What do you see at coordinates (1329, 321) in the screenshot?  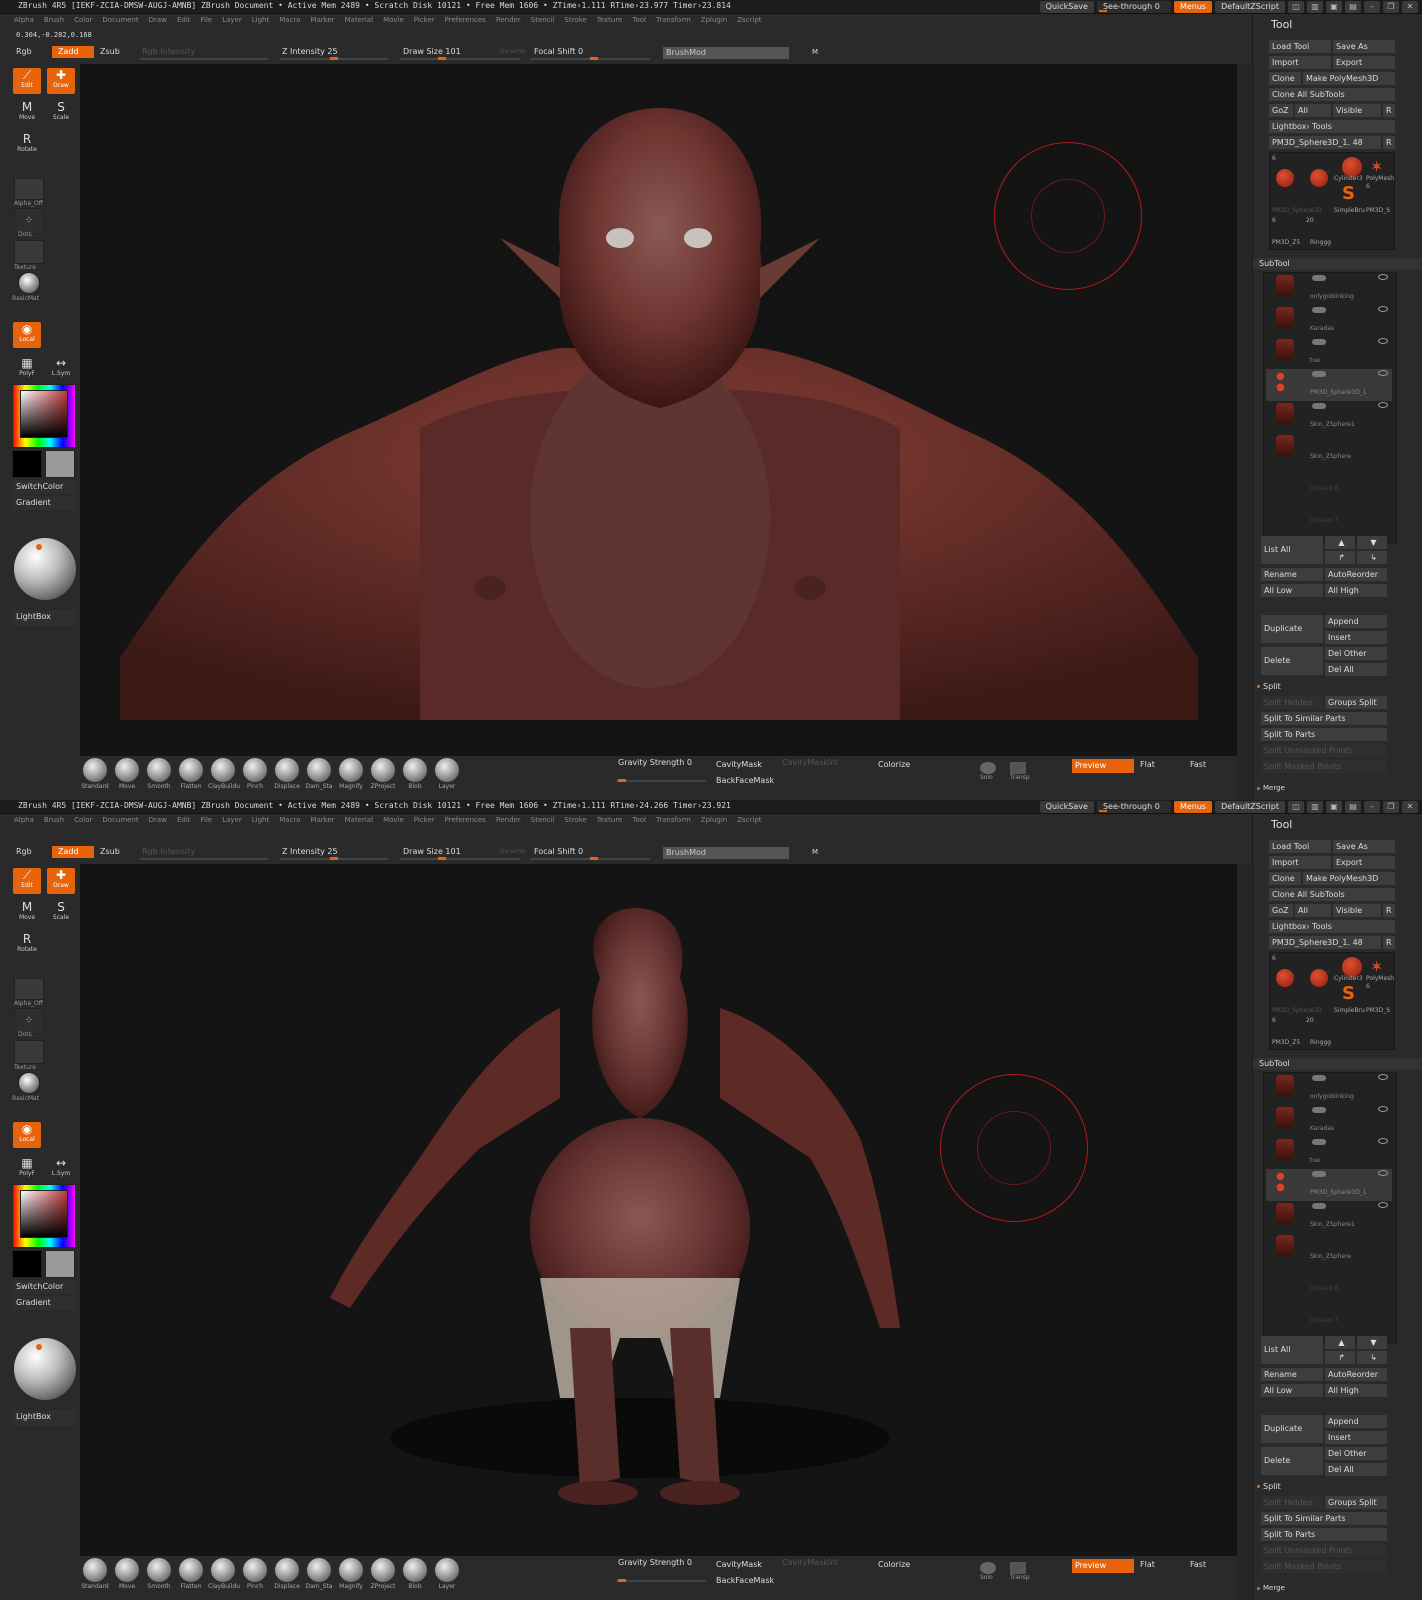 I see `subtool-row: Karadas` at bounding box center [1329, 321].